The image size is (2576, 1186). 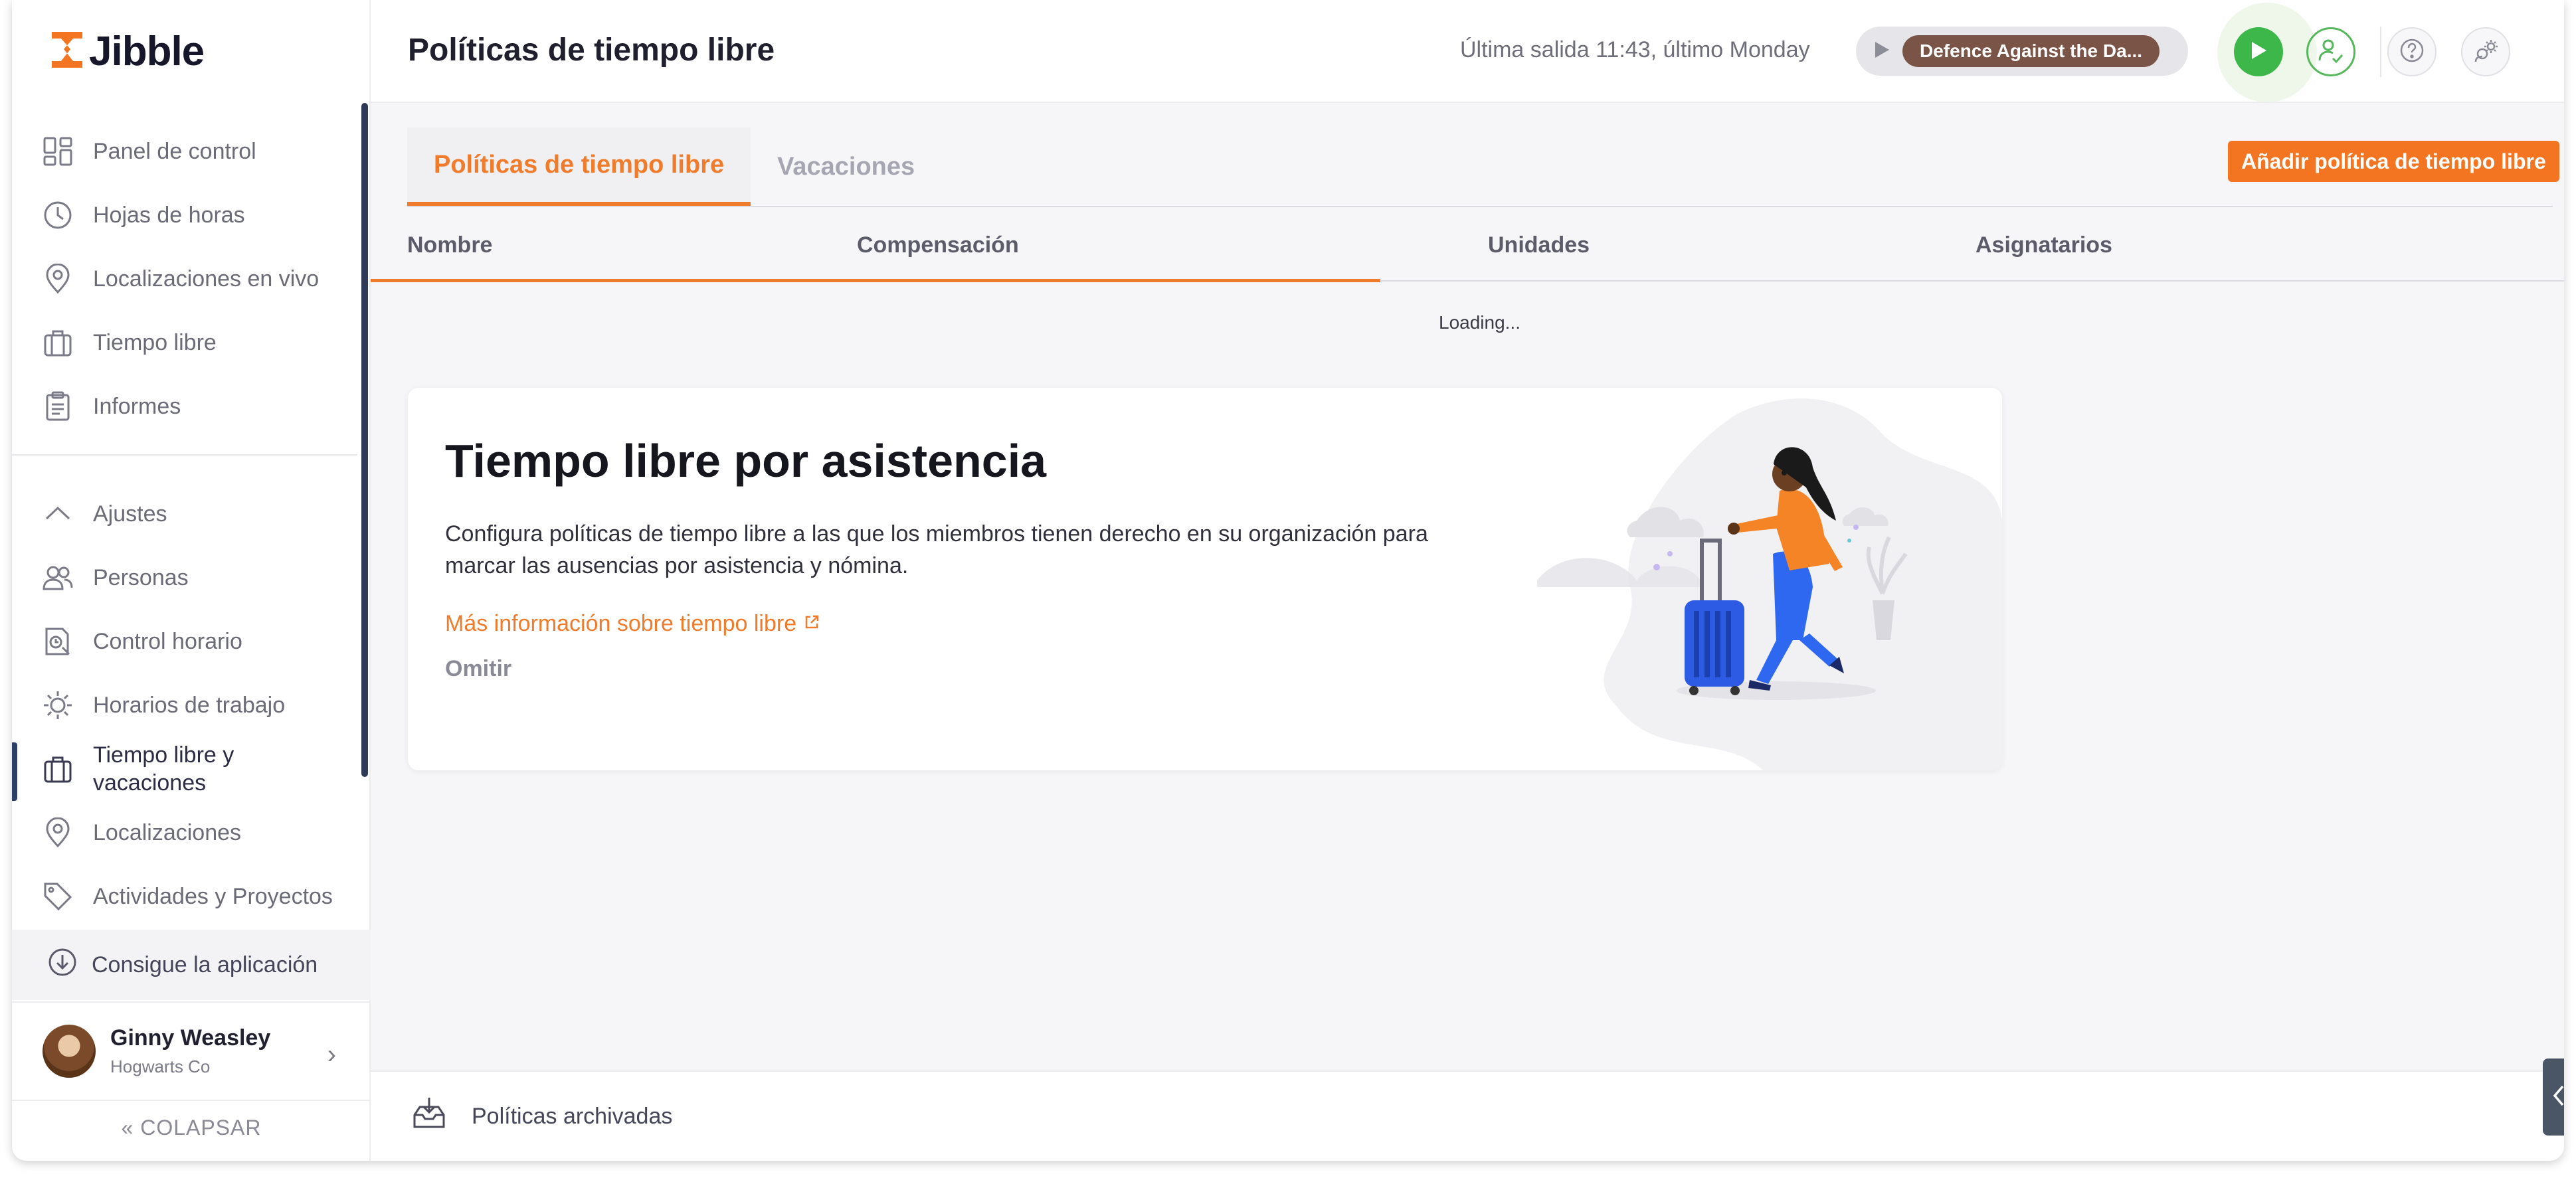 What do you see at coordinates (1972, 281) in the screenshot?
I see `table-header-divider` at bounding box center [1972, 281].